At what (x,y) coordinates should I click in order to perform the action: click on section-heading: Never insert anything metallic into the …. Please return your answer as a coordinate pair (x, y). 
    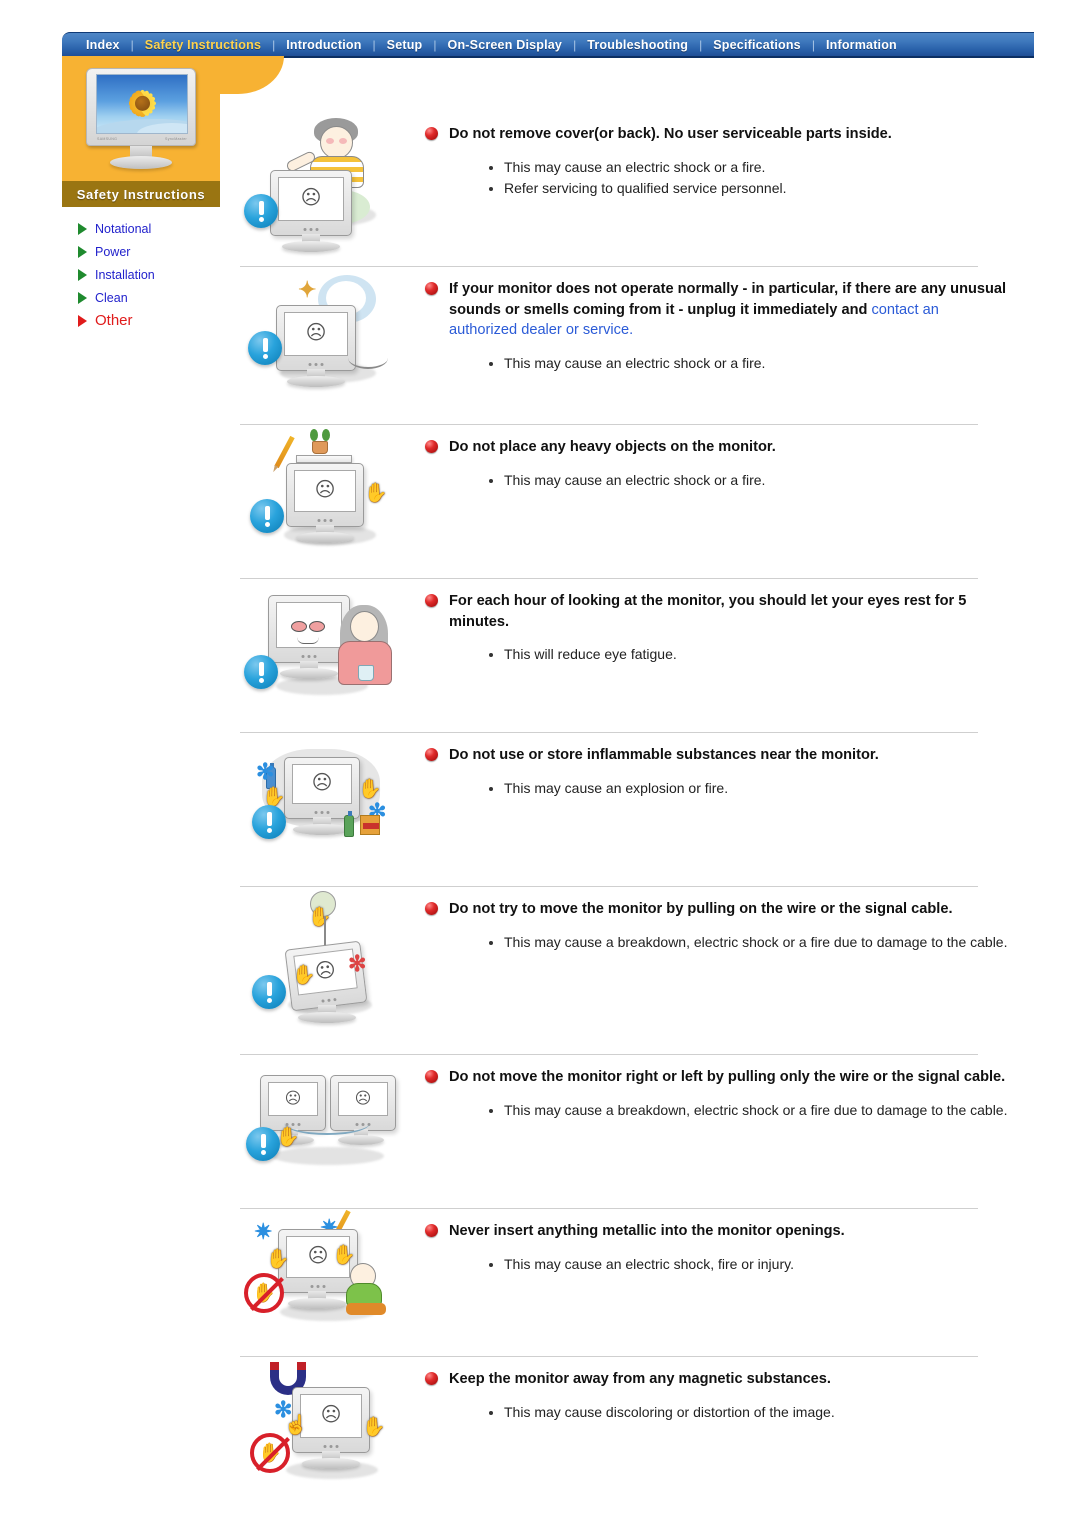
    Looking at the image, I should click on (725, 1231).